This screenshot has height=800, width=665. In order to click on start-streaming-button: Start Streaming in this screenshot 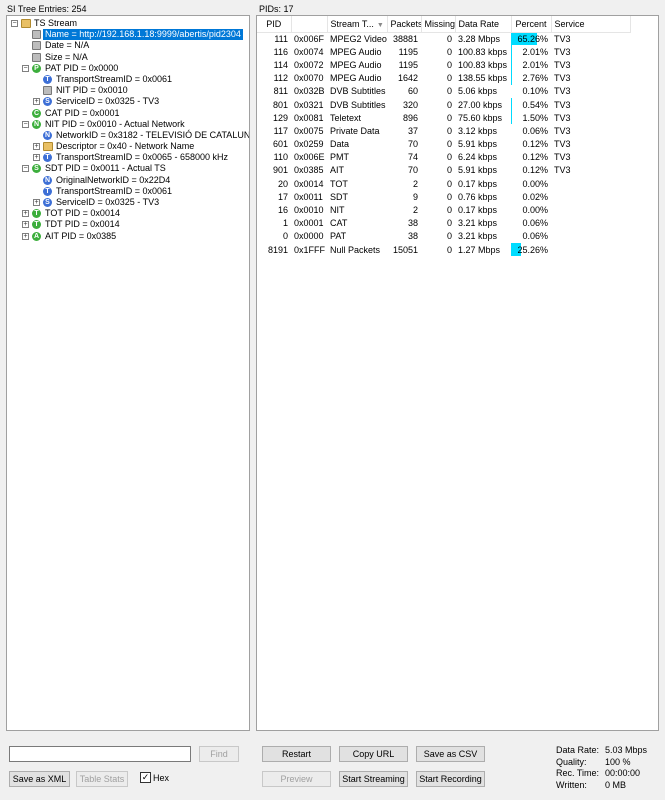, I will do `click(373, 779)`.